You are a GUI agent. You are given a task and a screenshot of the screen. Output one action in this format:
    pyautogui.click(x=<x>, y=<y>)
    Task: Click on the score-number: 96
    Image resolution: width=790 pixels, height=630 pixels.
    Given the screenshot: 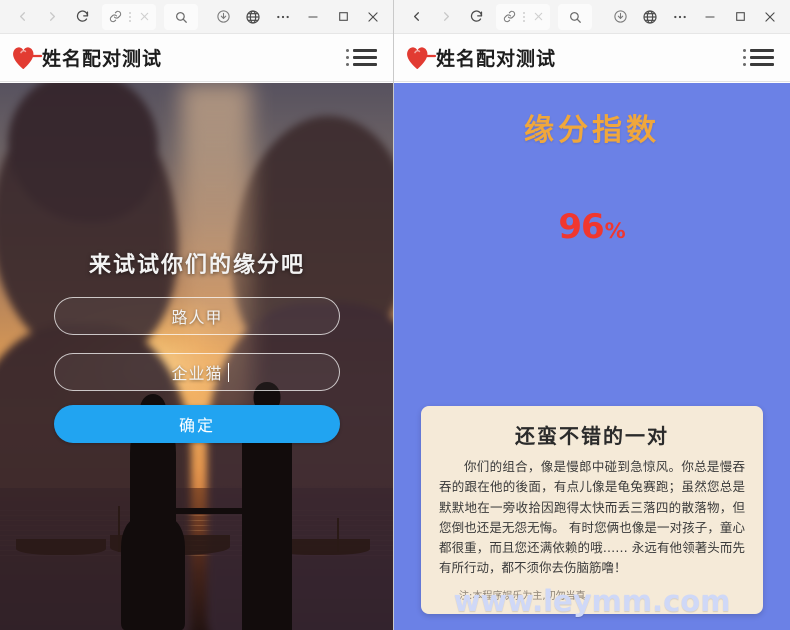 What is the action you would take?
    pyautogui.click(x=581, y=227)
    